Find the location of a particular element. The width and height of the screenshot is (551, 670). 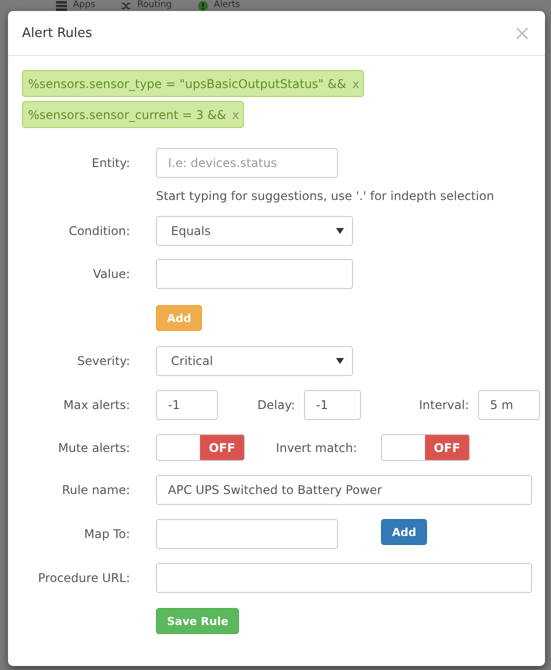

map-to-field is located at coordinates (247, 534).